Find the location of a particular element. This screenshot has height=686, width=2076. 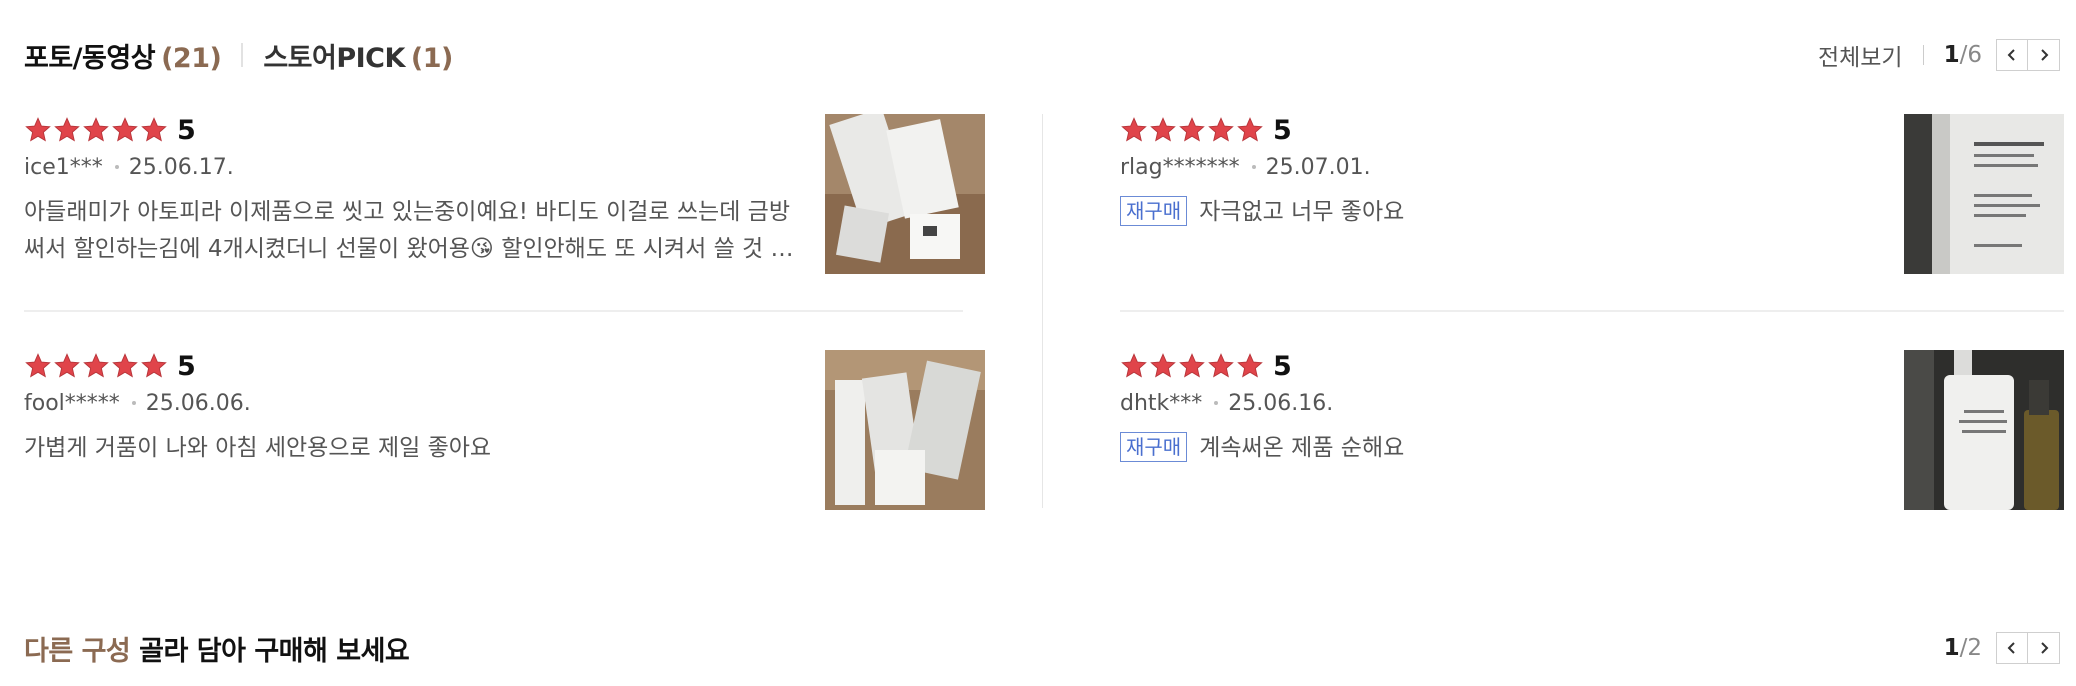

tab-photo-video: 포토/동영상 (21) is located at coordinates (123, 55).